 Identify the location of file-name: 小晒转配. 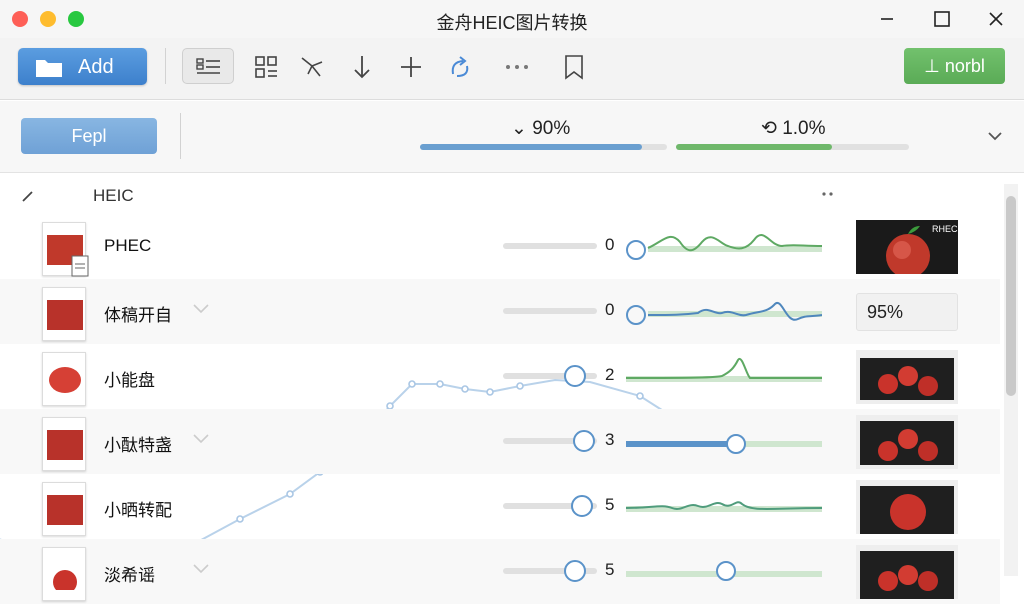
(138, 510).